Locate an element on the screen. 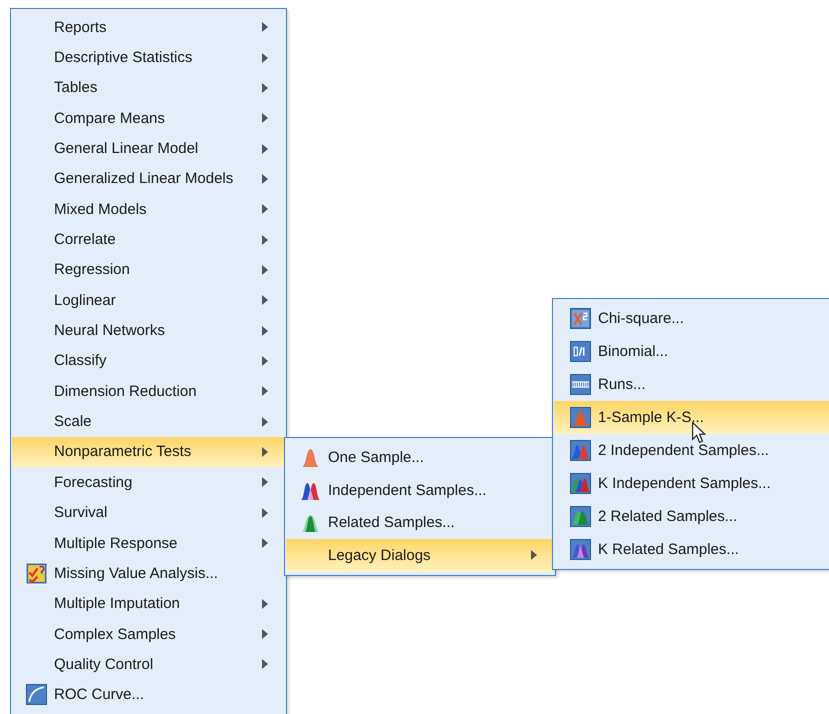 Image resolution: width=829 pixels, height=714 pixels. menu-item: Legacy Dialogs is located at coordinates (420, 555).